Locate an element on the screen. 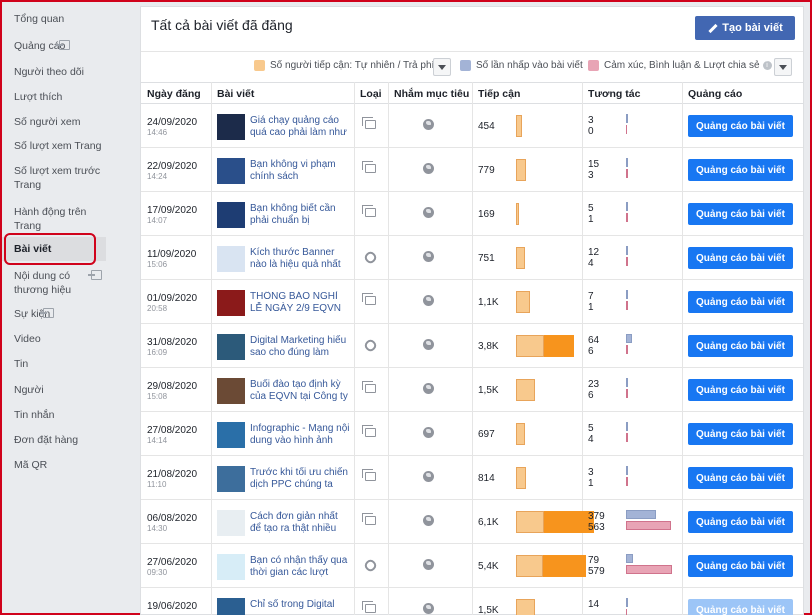 Image resolution: width=812 pixels, height=615 pixels. sidebar-item: Nội dung có thương hiệu is located at coordinates (54, 283).